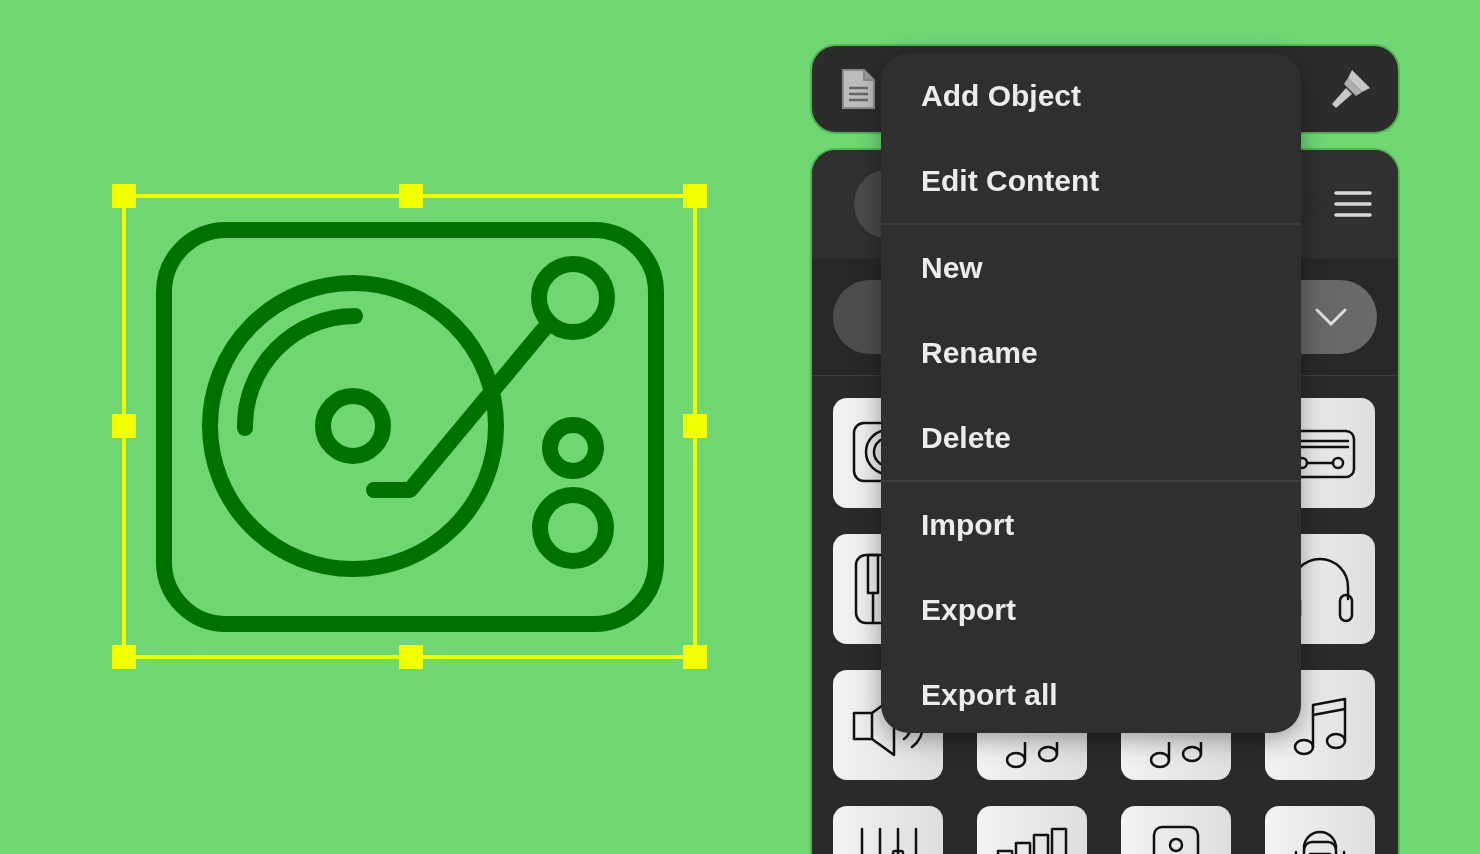 The width and height of the screenshot is (1480, 854). Describe the element at coordinates (1091, 437) in the screenshot. I see `menu-item: Delete` at that location.